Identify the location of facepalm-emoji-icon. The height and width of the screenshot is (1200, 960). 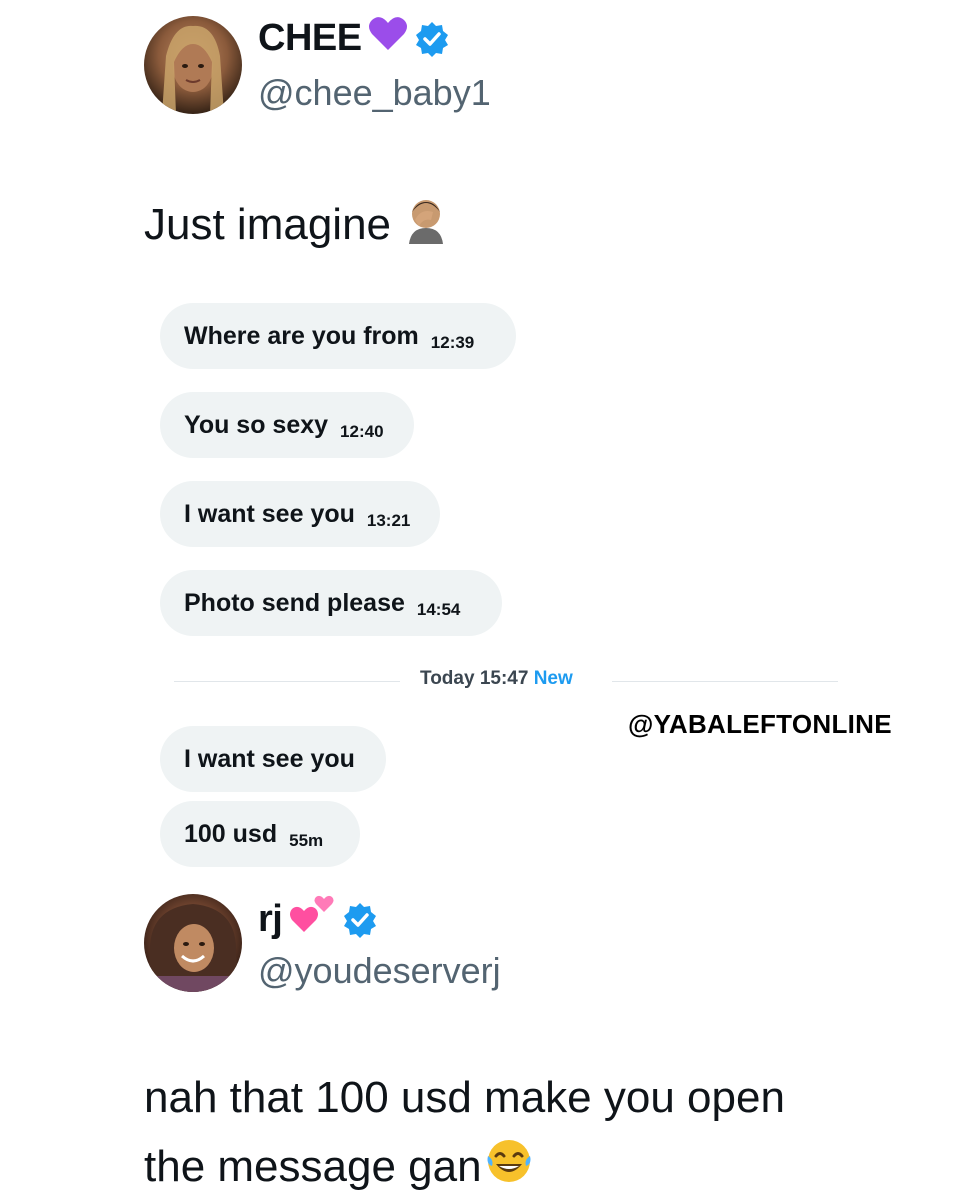
(426, 225).